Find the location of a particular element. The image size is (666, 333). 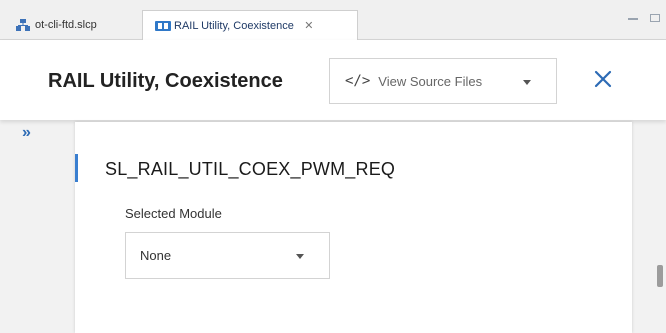

vertical-scrollbar-thumb is located at coordinates (660, 276).